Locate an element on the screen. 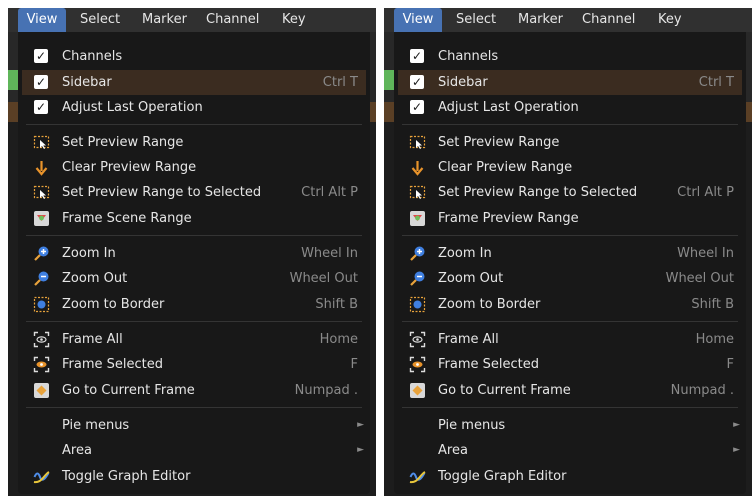 This screenshot has width=756, height=496. menu-item-frame-preview-range: Frame Preview Range is located at coordinates (570, 218).